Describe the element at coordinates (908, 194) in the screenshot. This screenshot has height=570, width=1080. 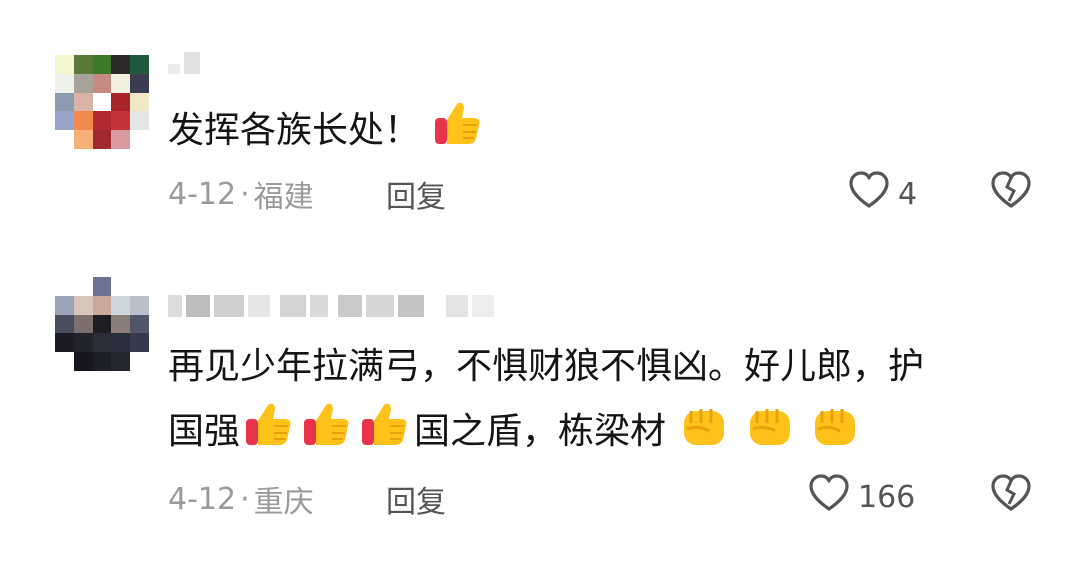
I see `like-count: 4` at that location.